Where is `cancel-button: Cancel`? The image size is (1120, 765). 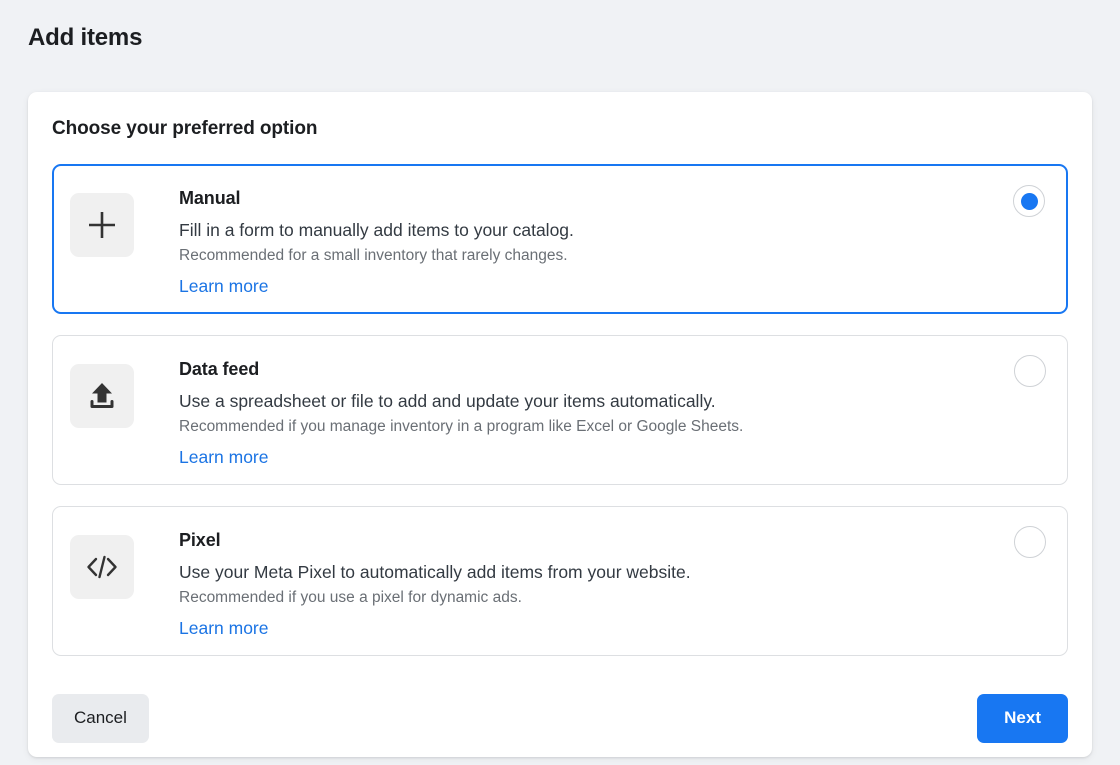 cancel-button: Cancel is located at coordinates (100, 718).